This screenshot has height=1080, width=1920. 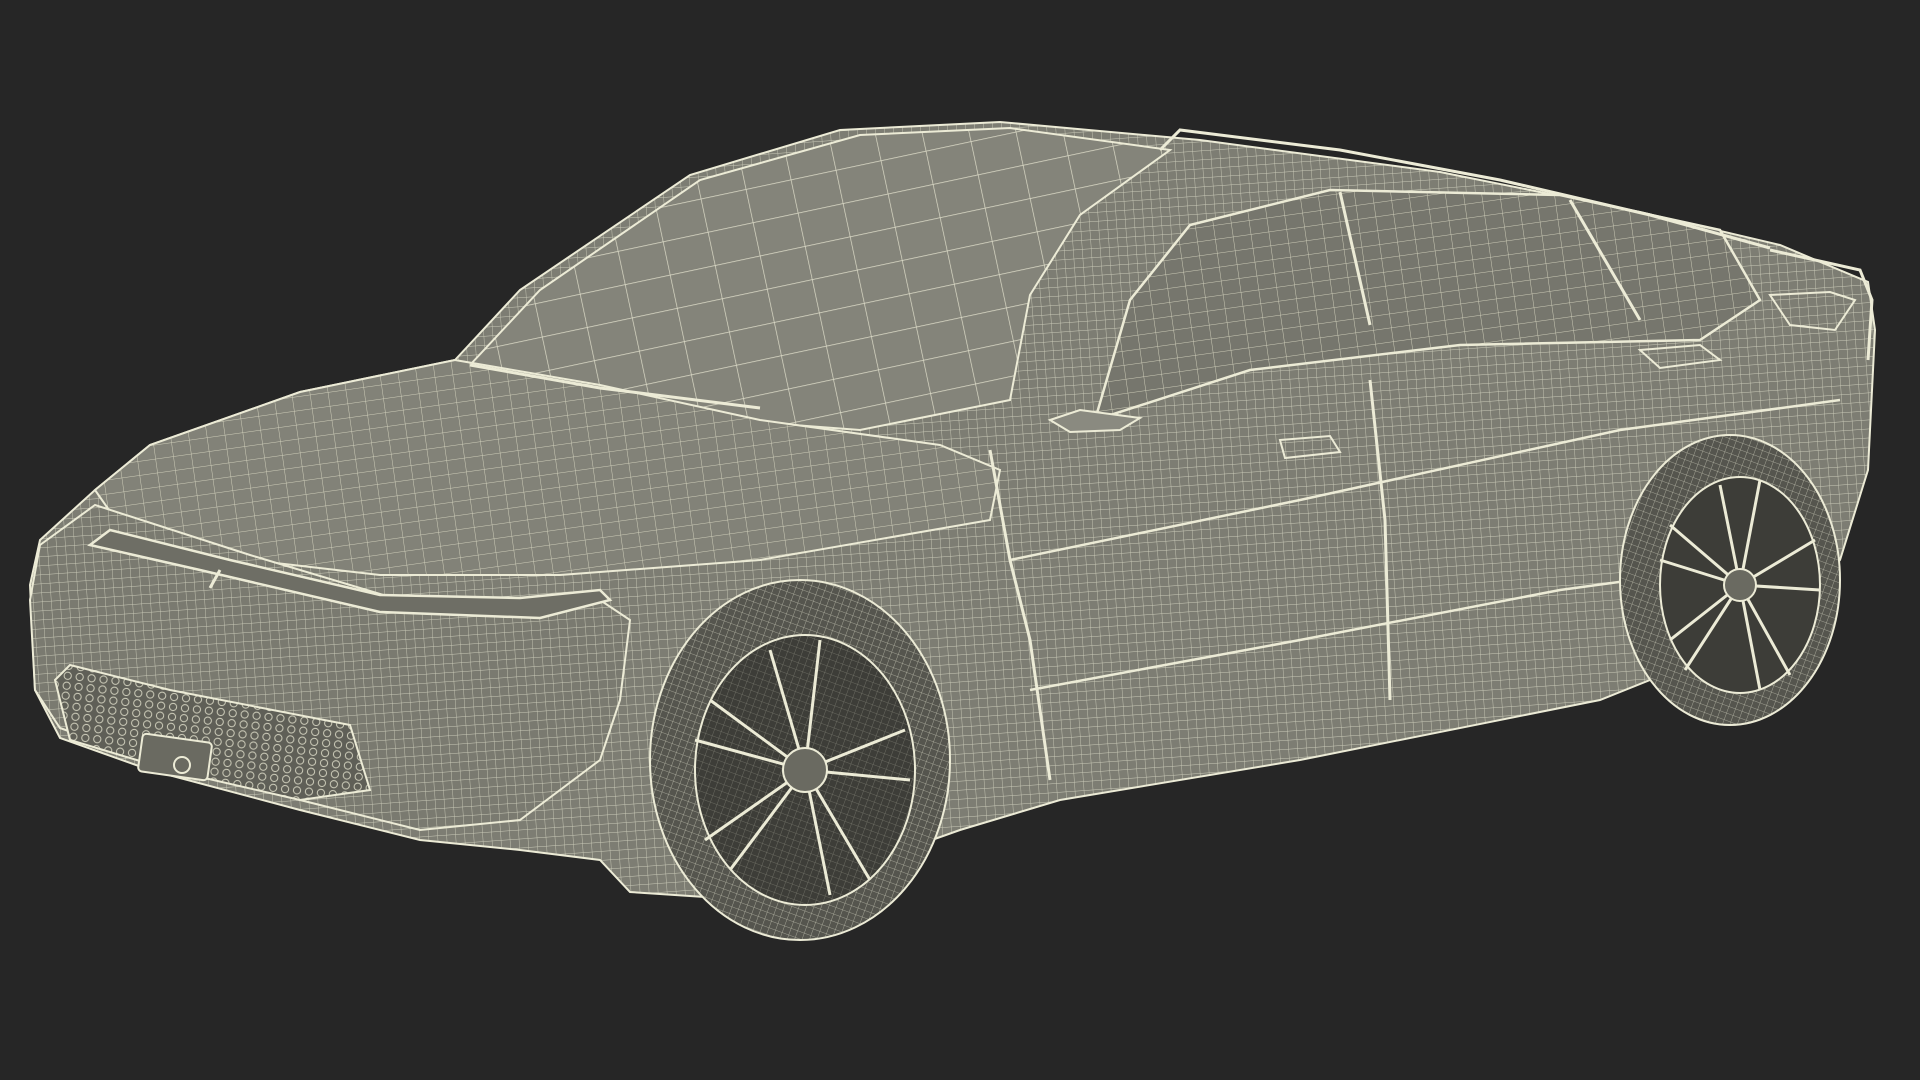 I want to click on front-hub, so click(x=805, y=770).